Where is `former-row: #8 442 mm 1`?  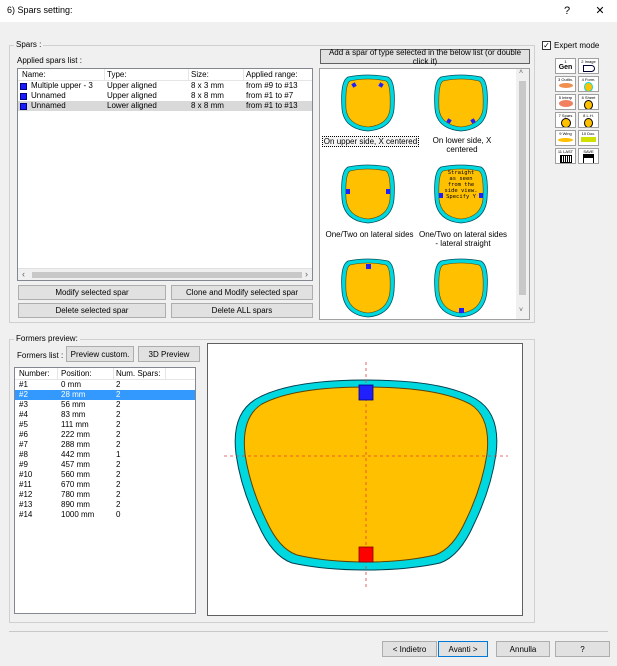 former-row: #8 442 mm 1 is located at coordinates (105, 455).